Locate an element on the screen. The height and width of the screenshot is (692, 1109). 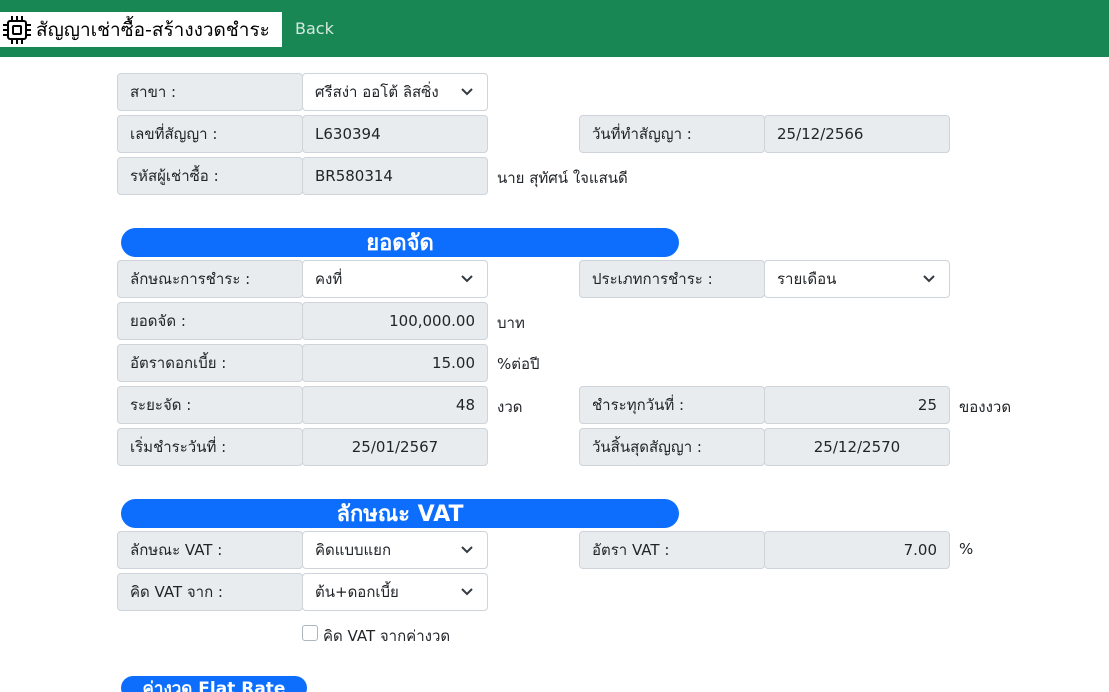
end-date-field: 25/12/2570 is located at coordinates (857, 447).